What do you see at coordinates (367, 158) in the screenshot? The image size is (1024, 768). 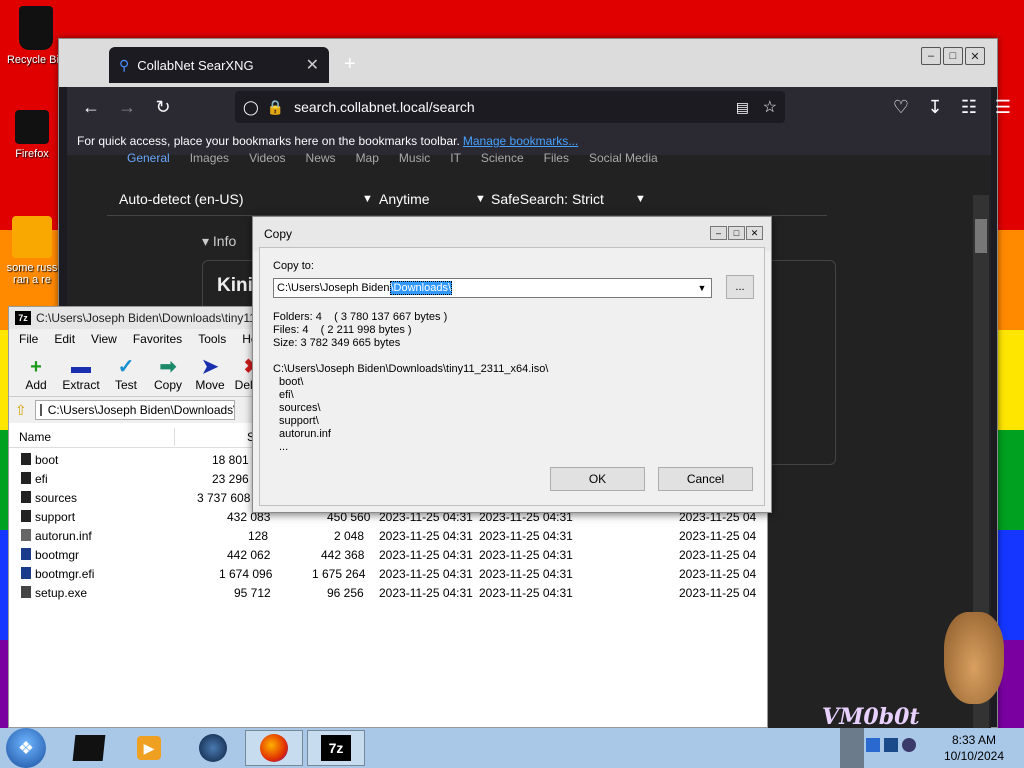 I see `tab-map: Map` at bounding box center [367, 158].